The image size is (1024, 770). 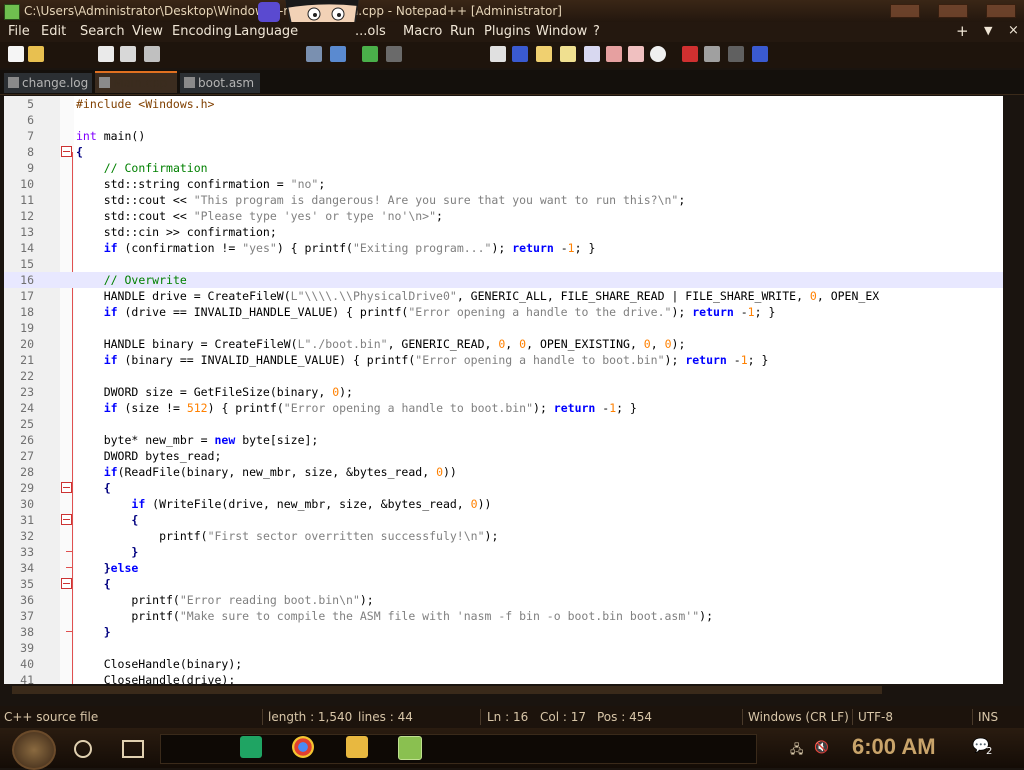 I want to click on maximize-button, so click(x=953, y=11).